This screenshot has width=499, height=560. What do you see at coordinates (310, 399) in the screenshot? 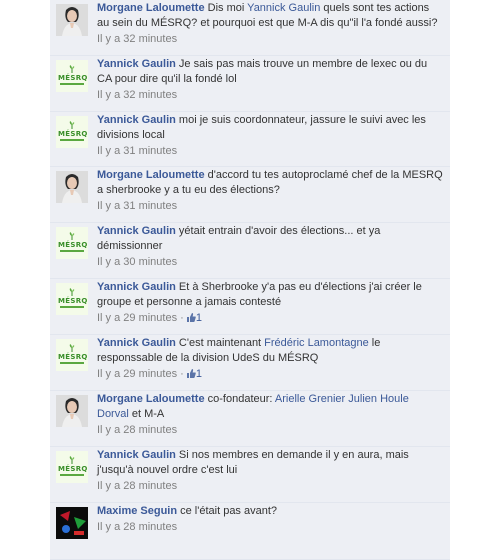
I see `mention-link: Arielle Grenier` at bounding box center [310, 399].